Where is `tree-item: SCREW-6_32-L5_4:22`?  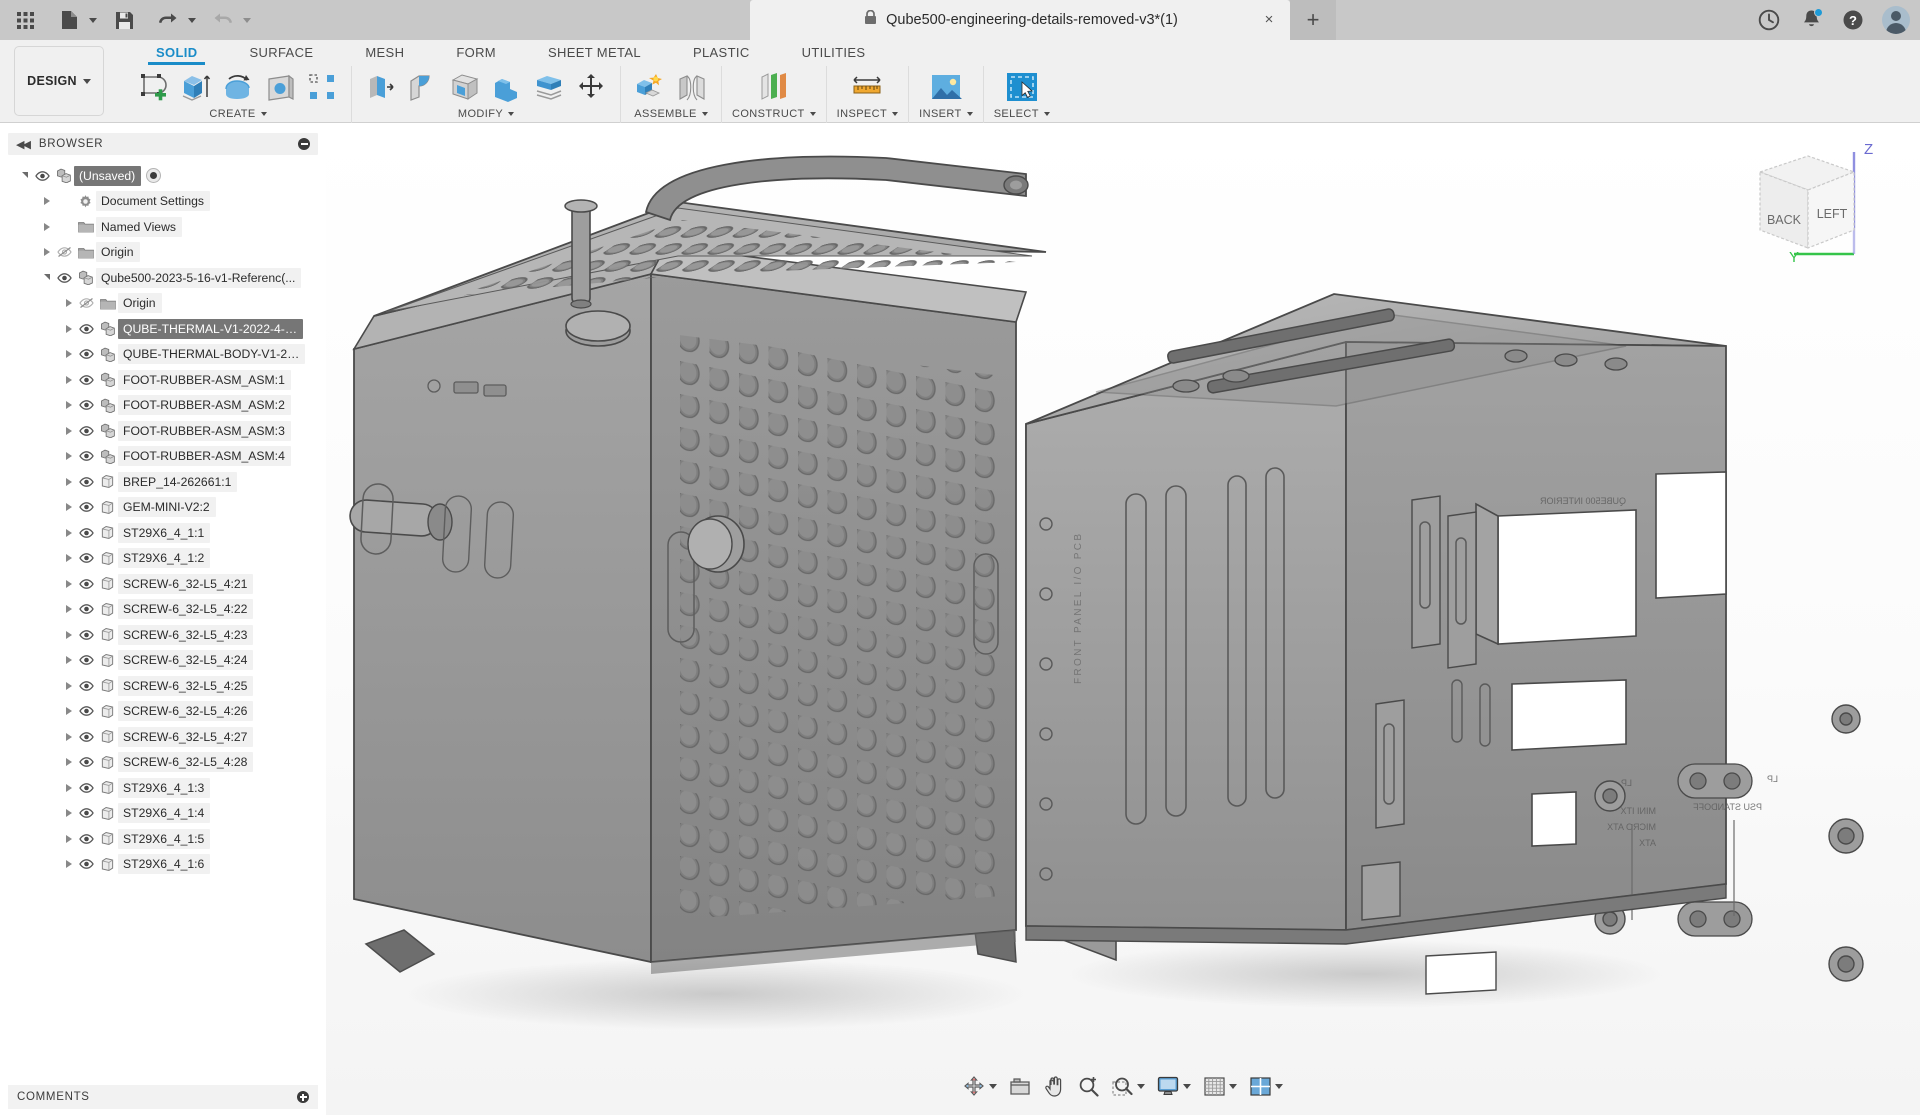 tree-item: SCREW-6_32-L5_4:22 is located at coordinates (163, 610).